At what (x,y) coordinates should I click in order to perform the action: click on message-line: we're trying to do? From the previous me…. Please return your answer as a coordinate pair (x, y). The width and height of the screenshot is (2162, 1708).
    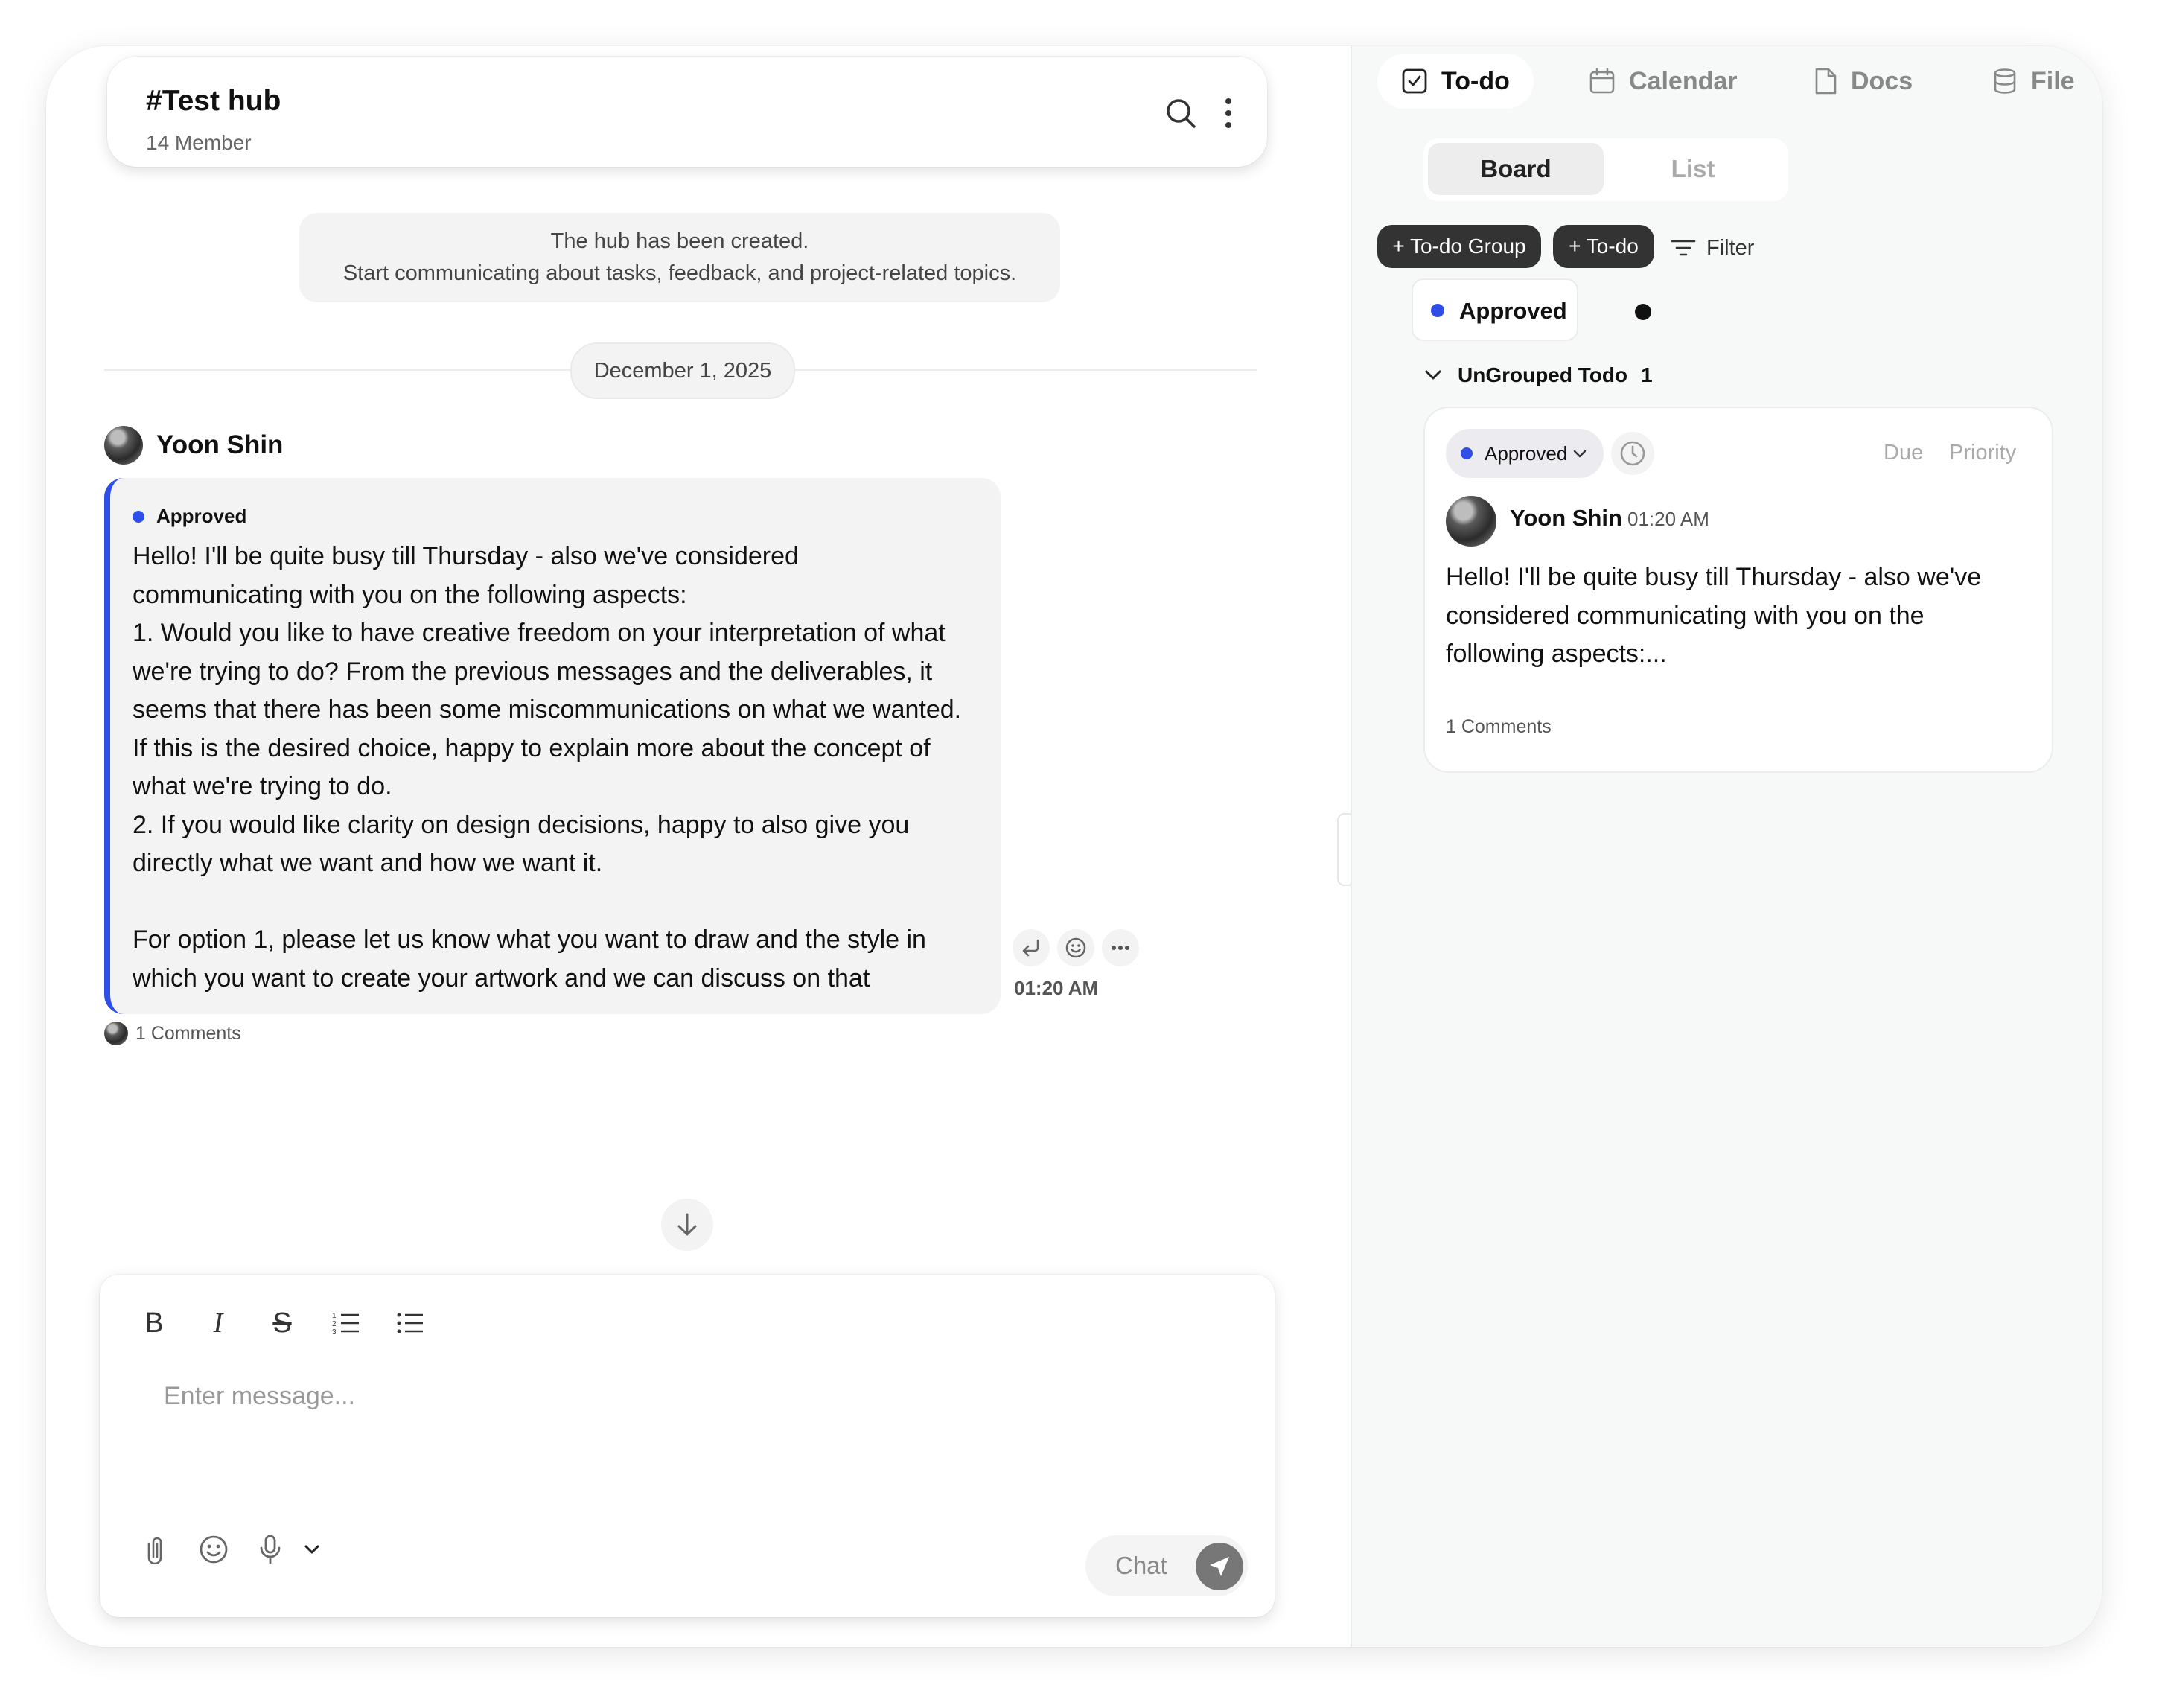
    Looking at the image, I should click on (533, 671).